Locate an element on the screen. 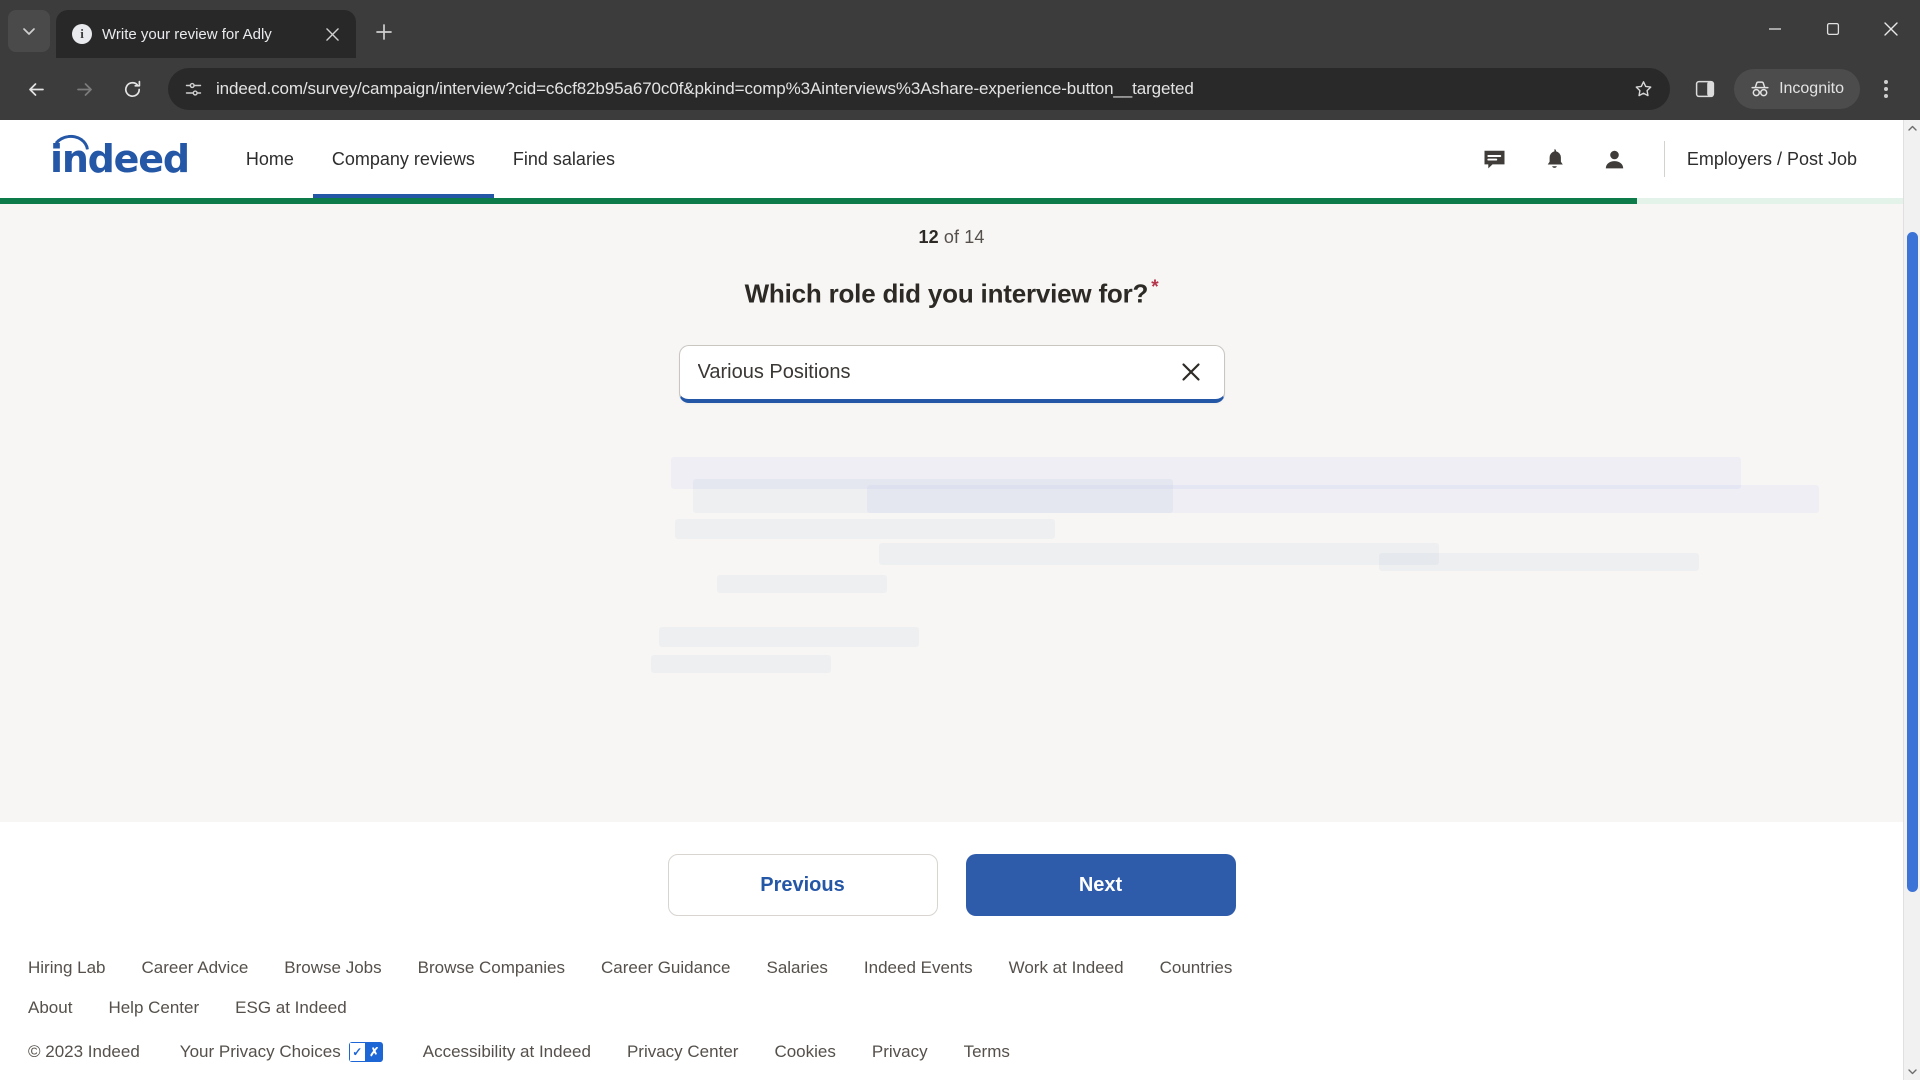  nav-item-company-reviews: Company reviews is located at coordinates (403, 159).